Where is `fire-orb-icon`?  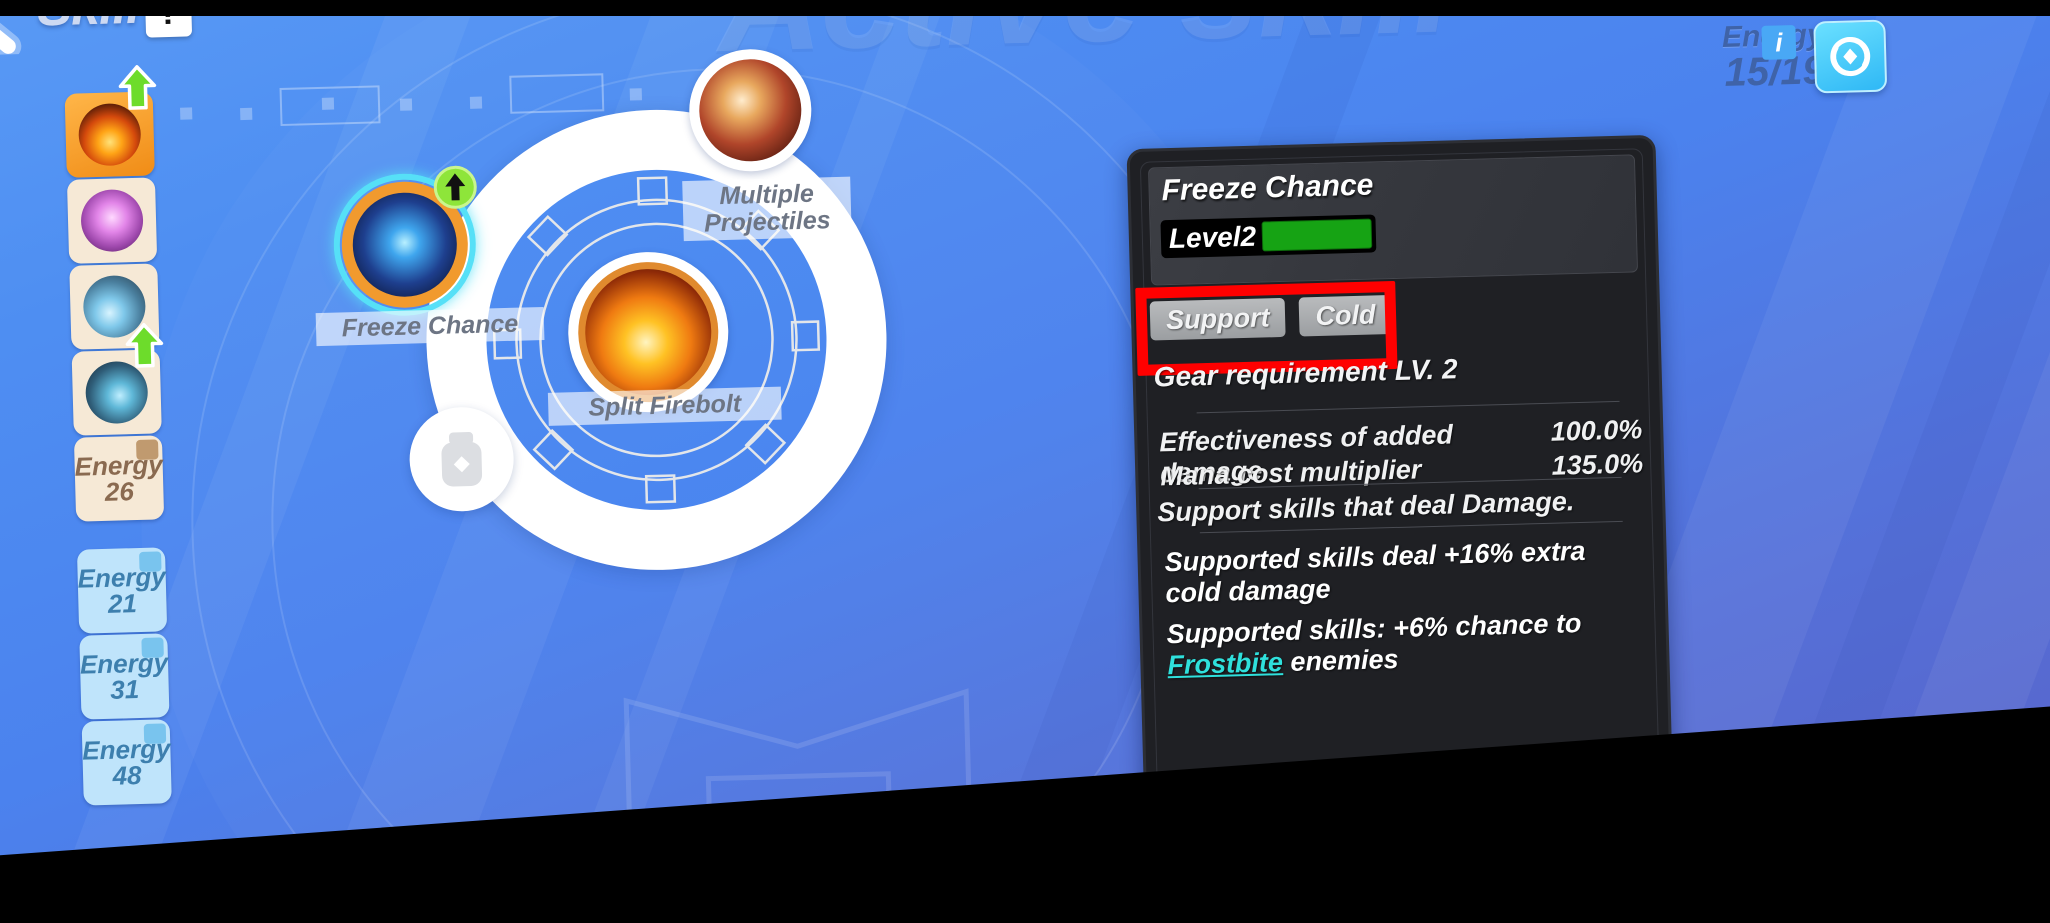
fire-orb-icon is located at coordinates (109, 134).